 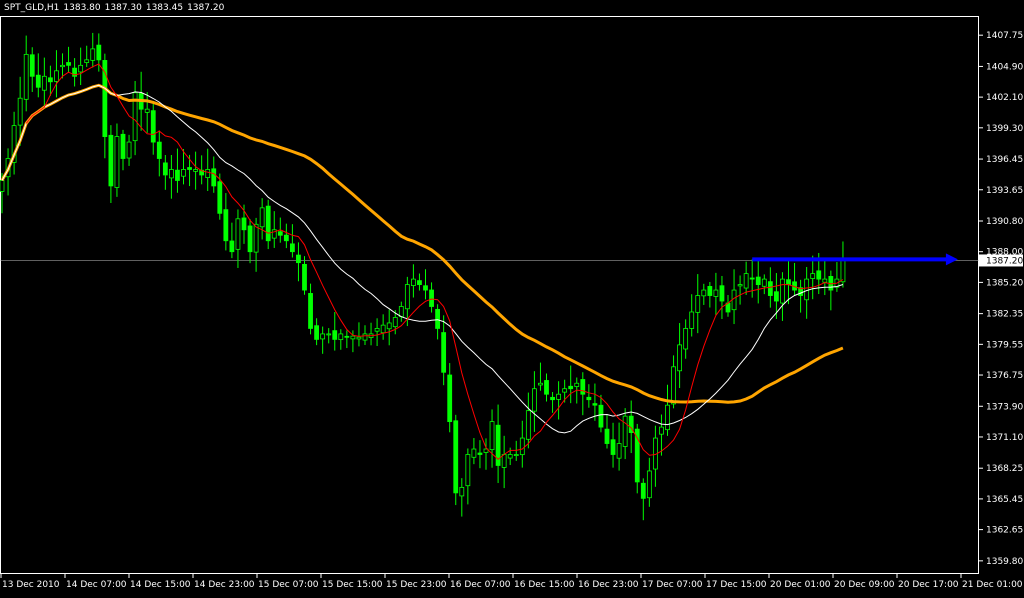 I want to click on close-value: 1387.20, so click(x=206, y=8).